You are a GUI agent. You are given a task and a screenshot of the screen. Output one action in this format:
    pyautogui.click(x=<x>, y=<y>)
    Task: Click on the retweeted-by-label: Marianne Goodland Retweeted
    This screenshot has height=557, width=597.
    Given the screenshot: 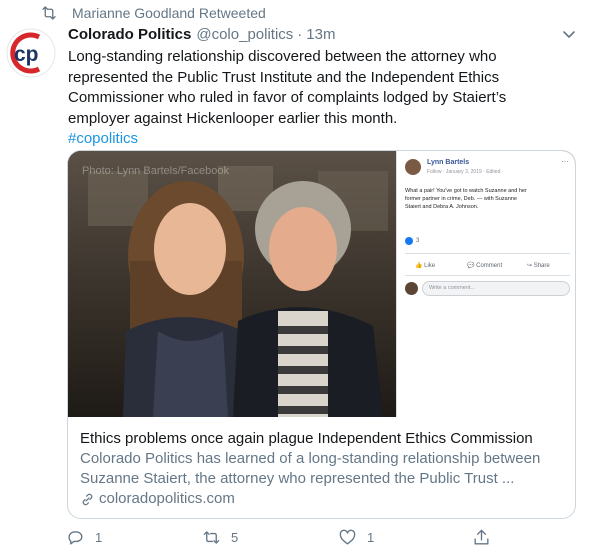 What is the action you would take?
    pyautogui.click(x=169, y=13)
    